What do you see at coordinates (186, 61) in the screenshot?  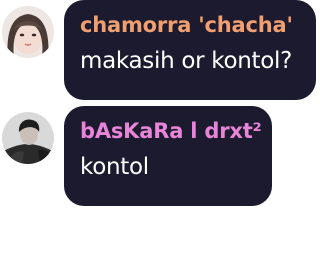 I see `message-text: makasih or kontol?` at bounding box center [186, 61].